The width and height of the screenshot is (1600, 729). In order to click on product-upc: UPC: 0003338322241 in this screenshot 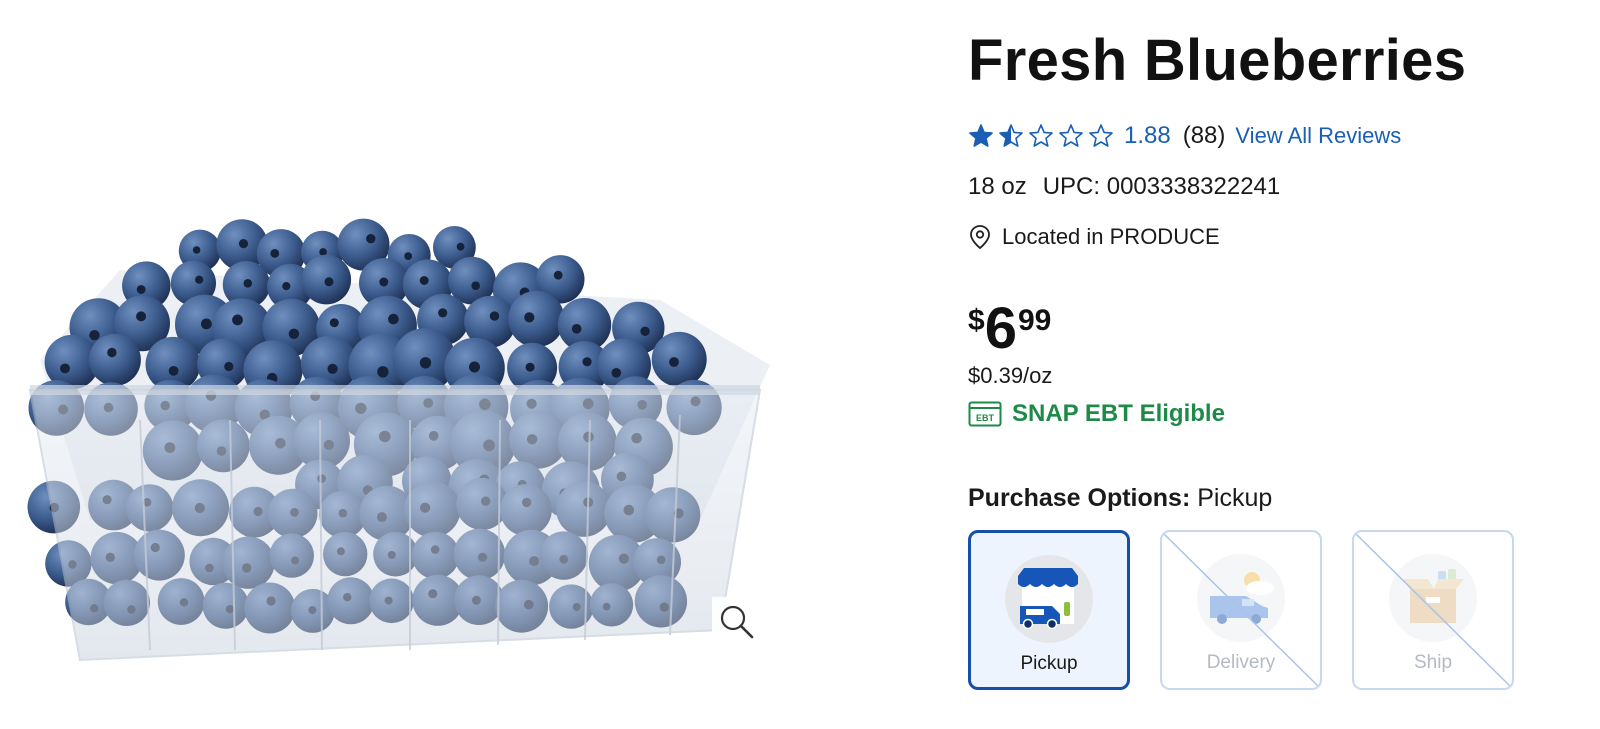, I will do `click(1161, 186)`.